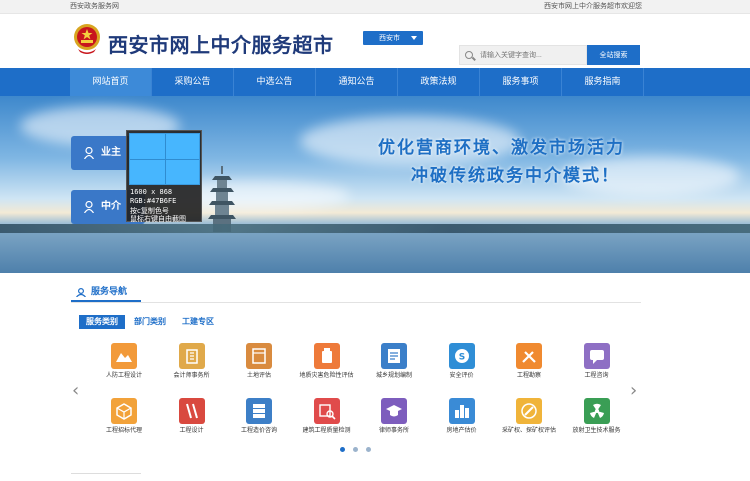 This screenshot has height=481, width=750. I want to click on nav-home: 网站首页, so click(111, 82).